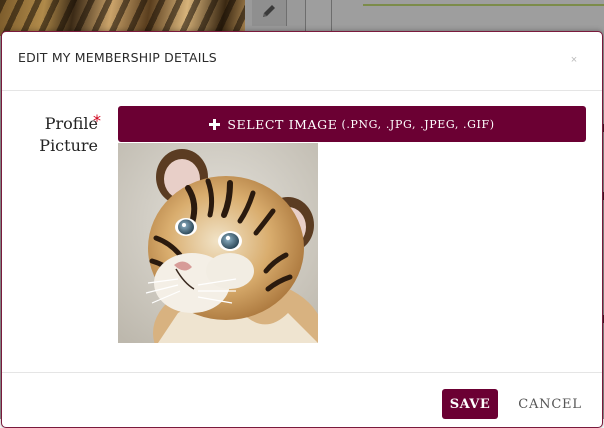  Describe the element at coordinates (97, 120) in the screenshot. I see `required-marker: *` at that location.